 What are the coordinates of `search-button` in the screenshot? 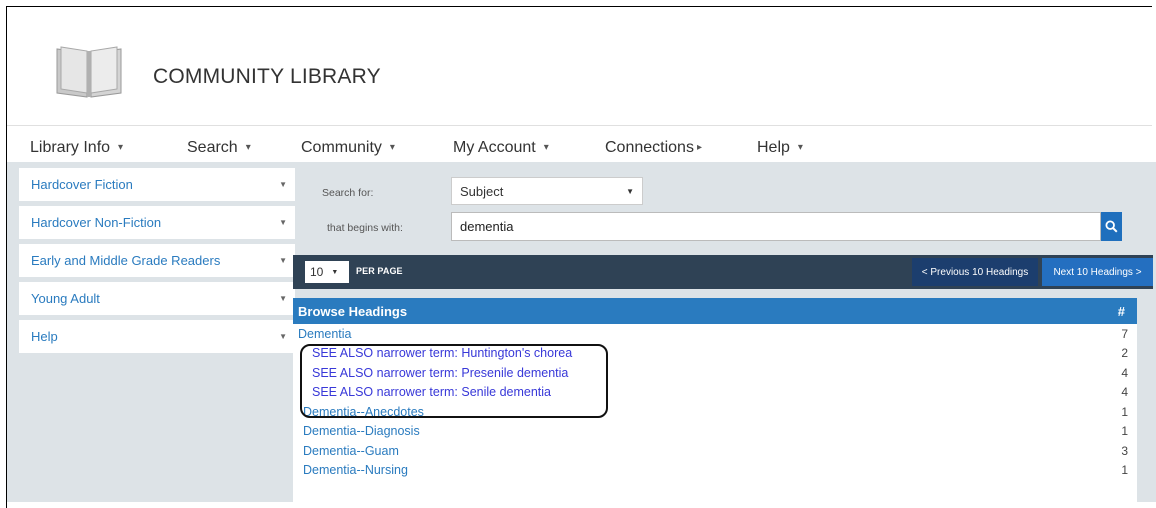 It's located at (1111, 226).